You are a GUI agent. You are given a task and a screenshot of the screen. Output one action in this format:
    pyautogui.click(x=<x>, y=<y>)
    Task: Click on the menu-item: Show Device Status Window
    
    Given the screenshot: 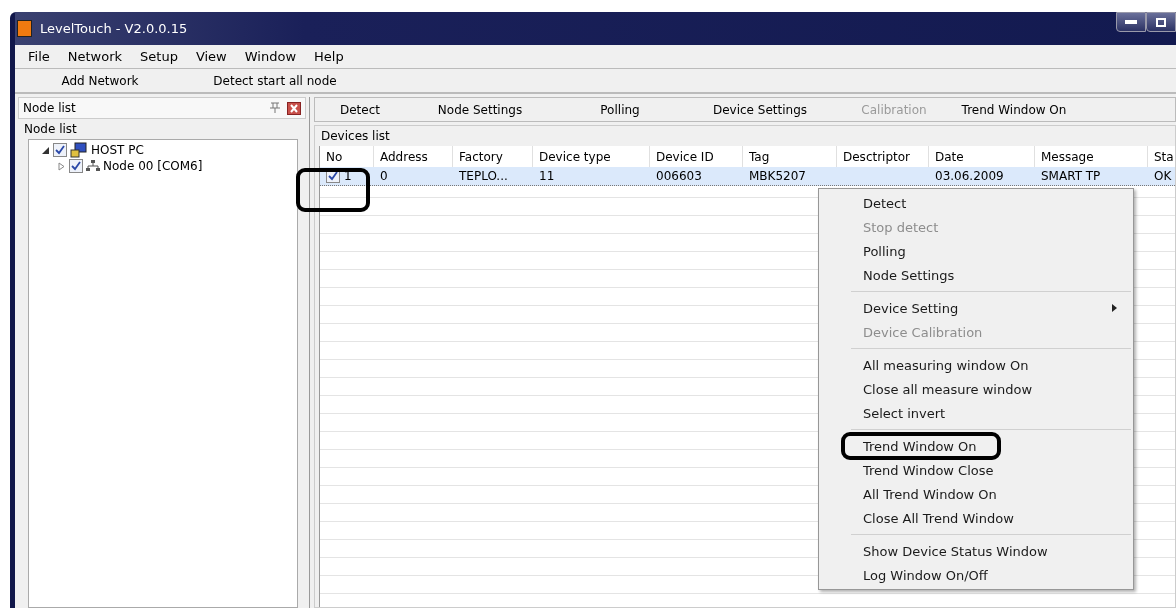 What is the action you would take?
    pyautogui.click(x=992, y=551)
    